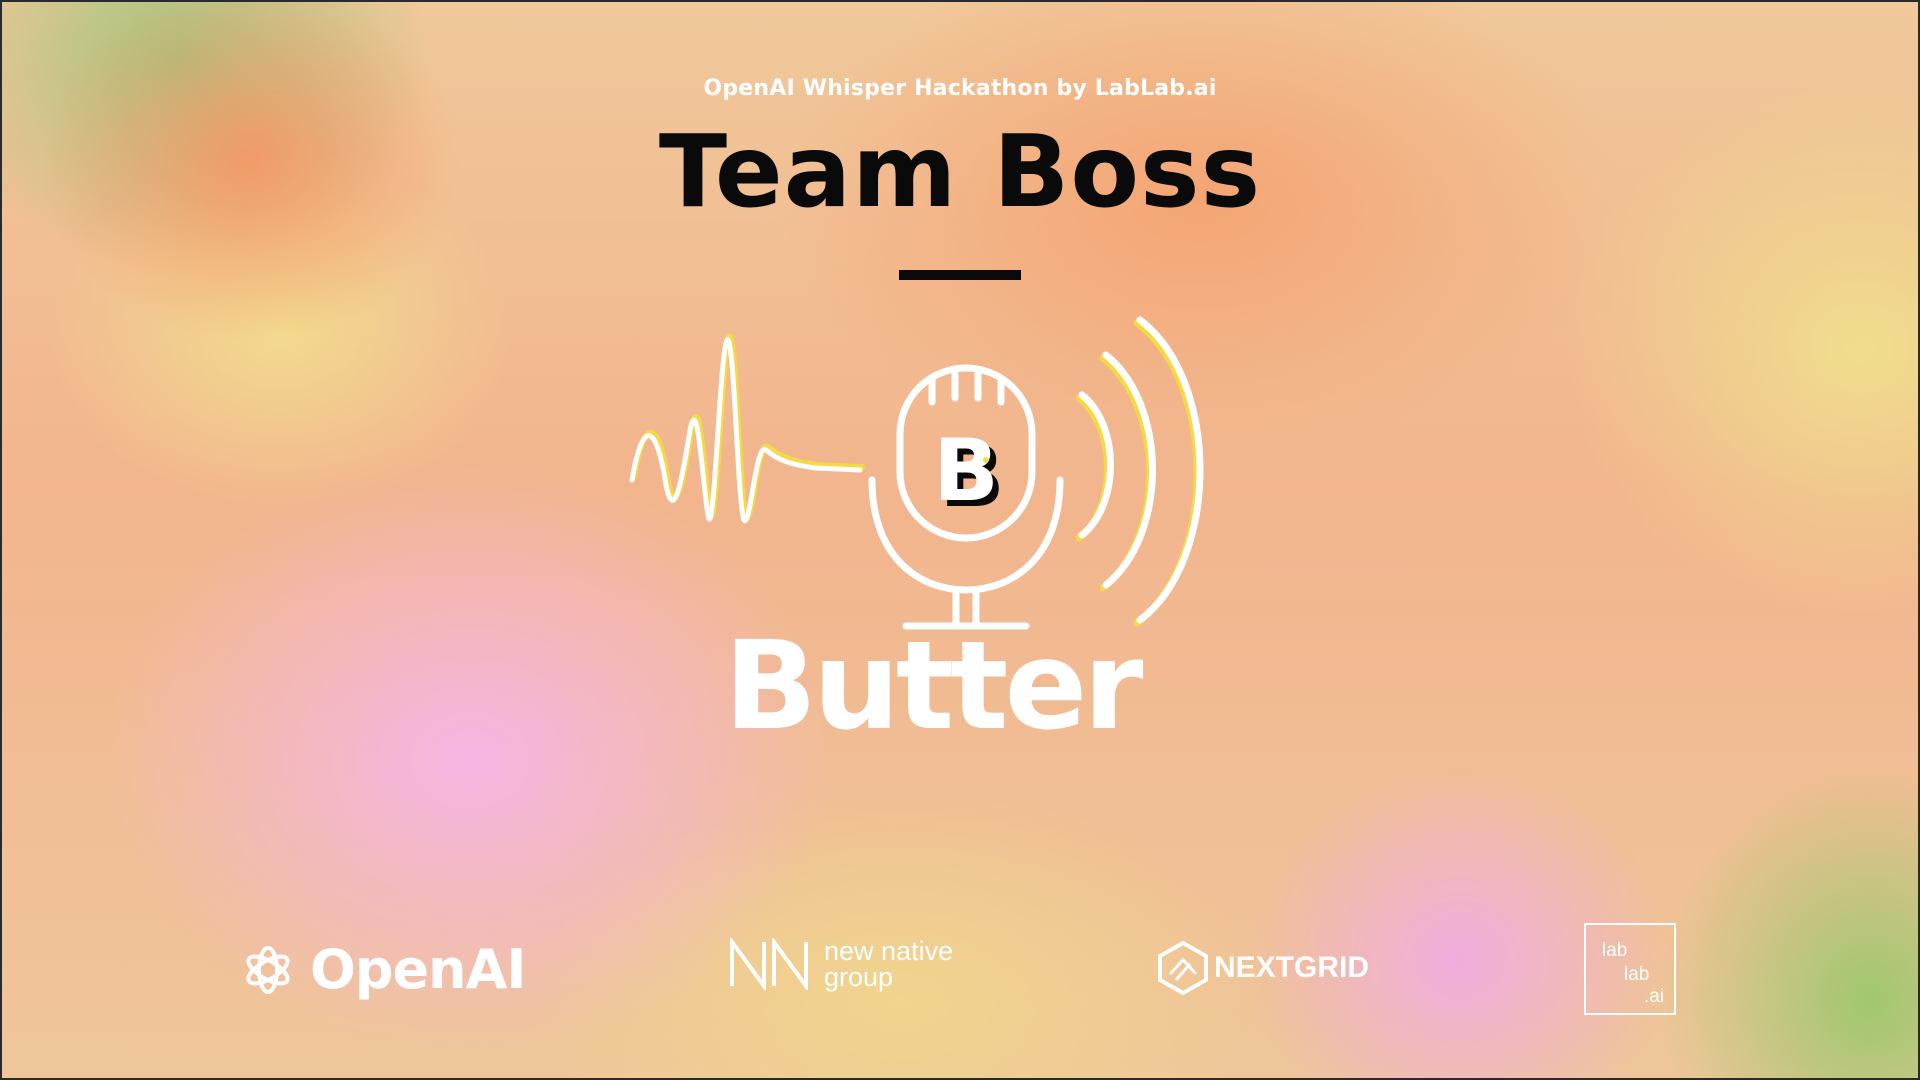 The height and width of the screenshot is (1080, 1920). Describe the element at coordinates (960, 275) in the screenshot. I see `title-divider` at that location.